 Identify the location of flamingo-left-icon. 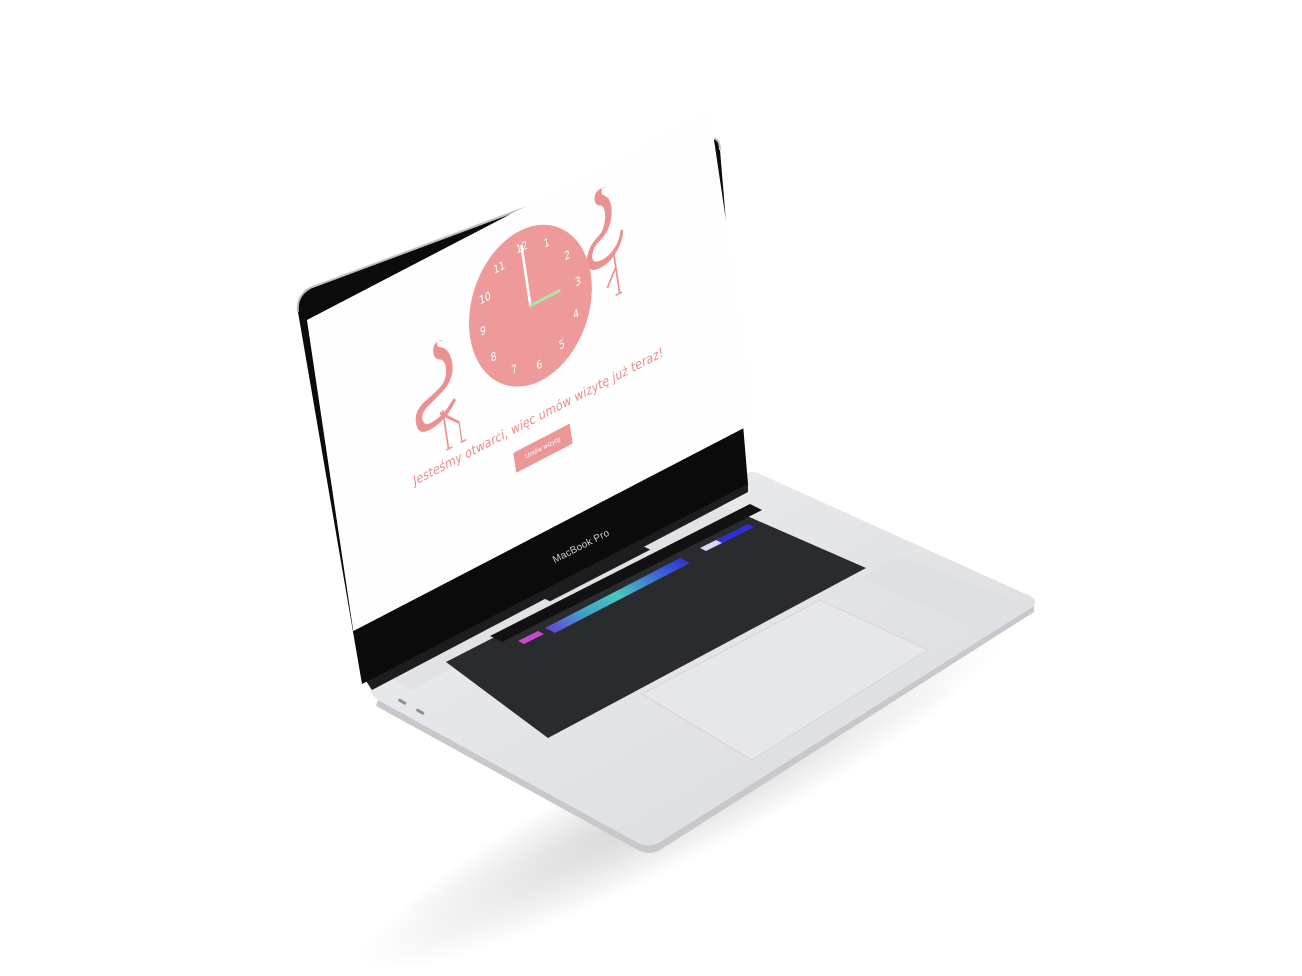
(441, 395).